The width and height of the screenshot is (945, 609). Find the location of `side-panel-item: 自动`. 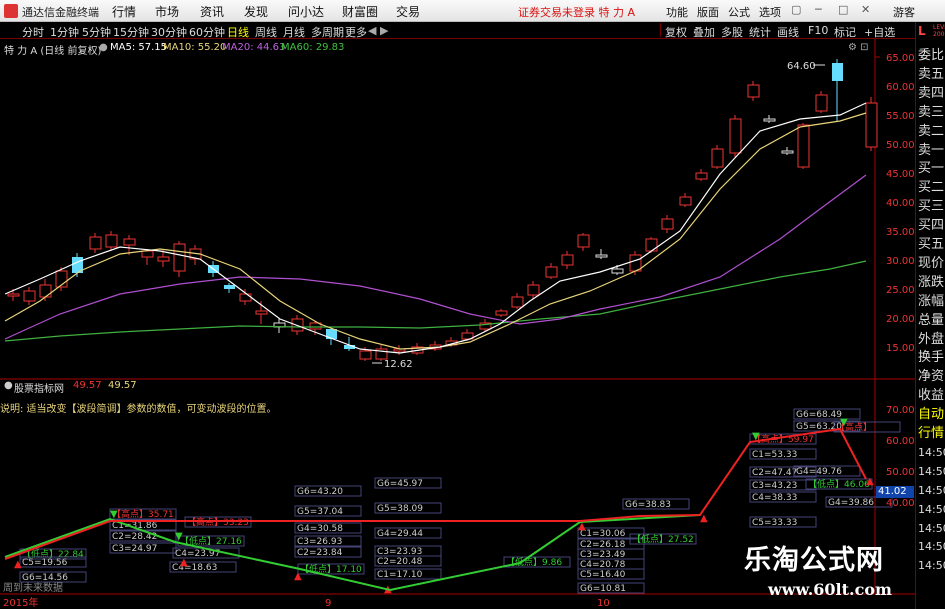

side-panel-item: 自动 is located at coordinates (931, 415).